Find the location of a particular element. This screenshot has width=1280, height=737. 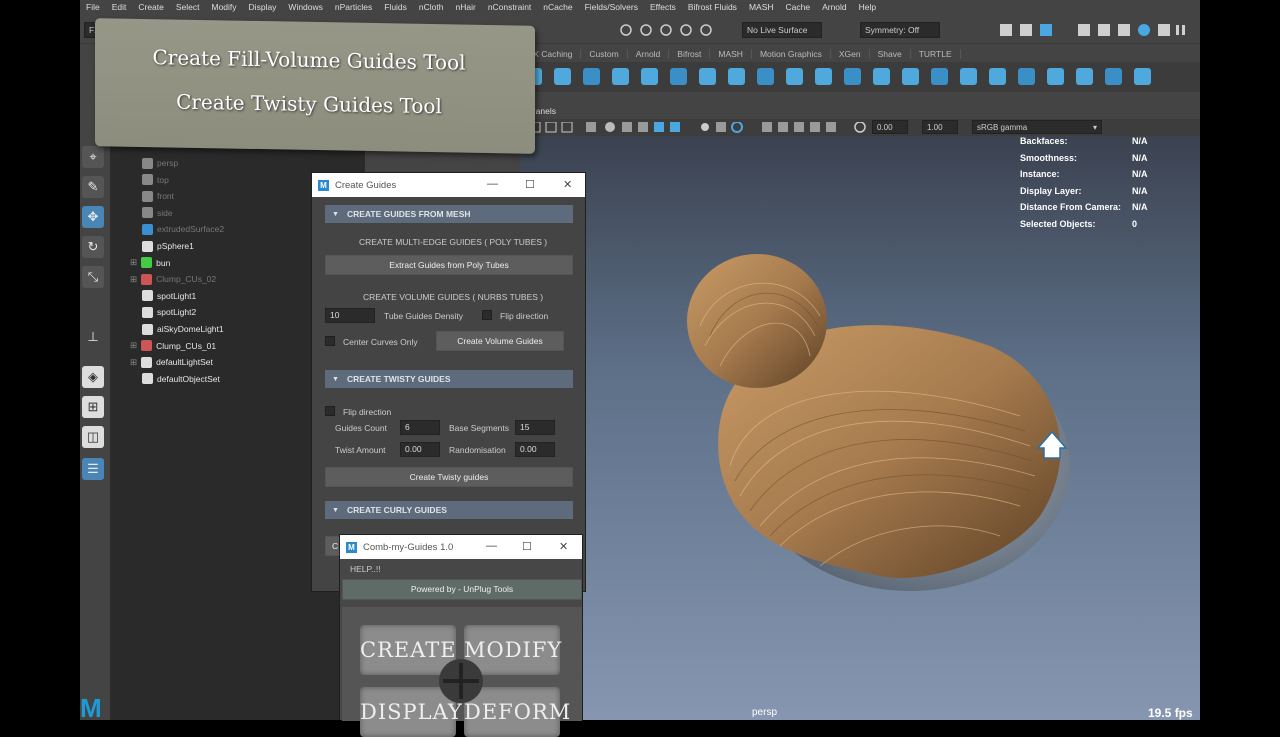

symmetry-field: Symmetry: Off is located at coordinates (900, 30).